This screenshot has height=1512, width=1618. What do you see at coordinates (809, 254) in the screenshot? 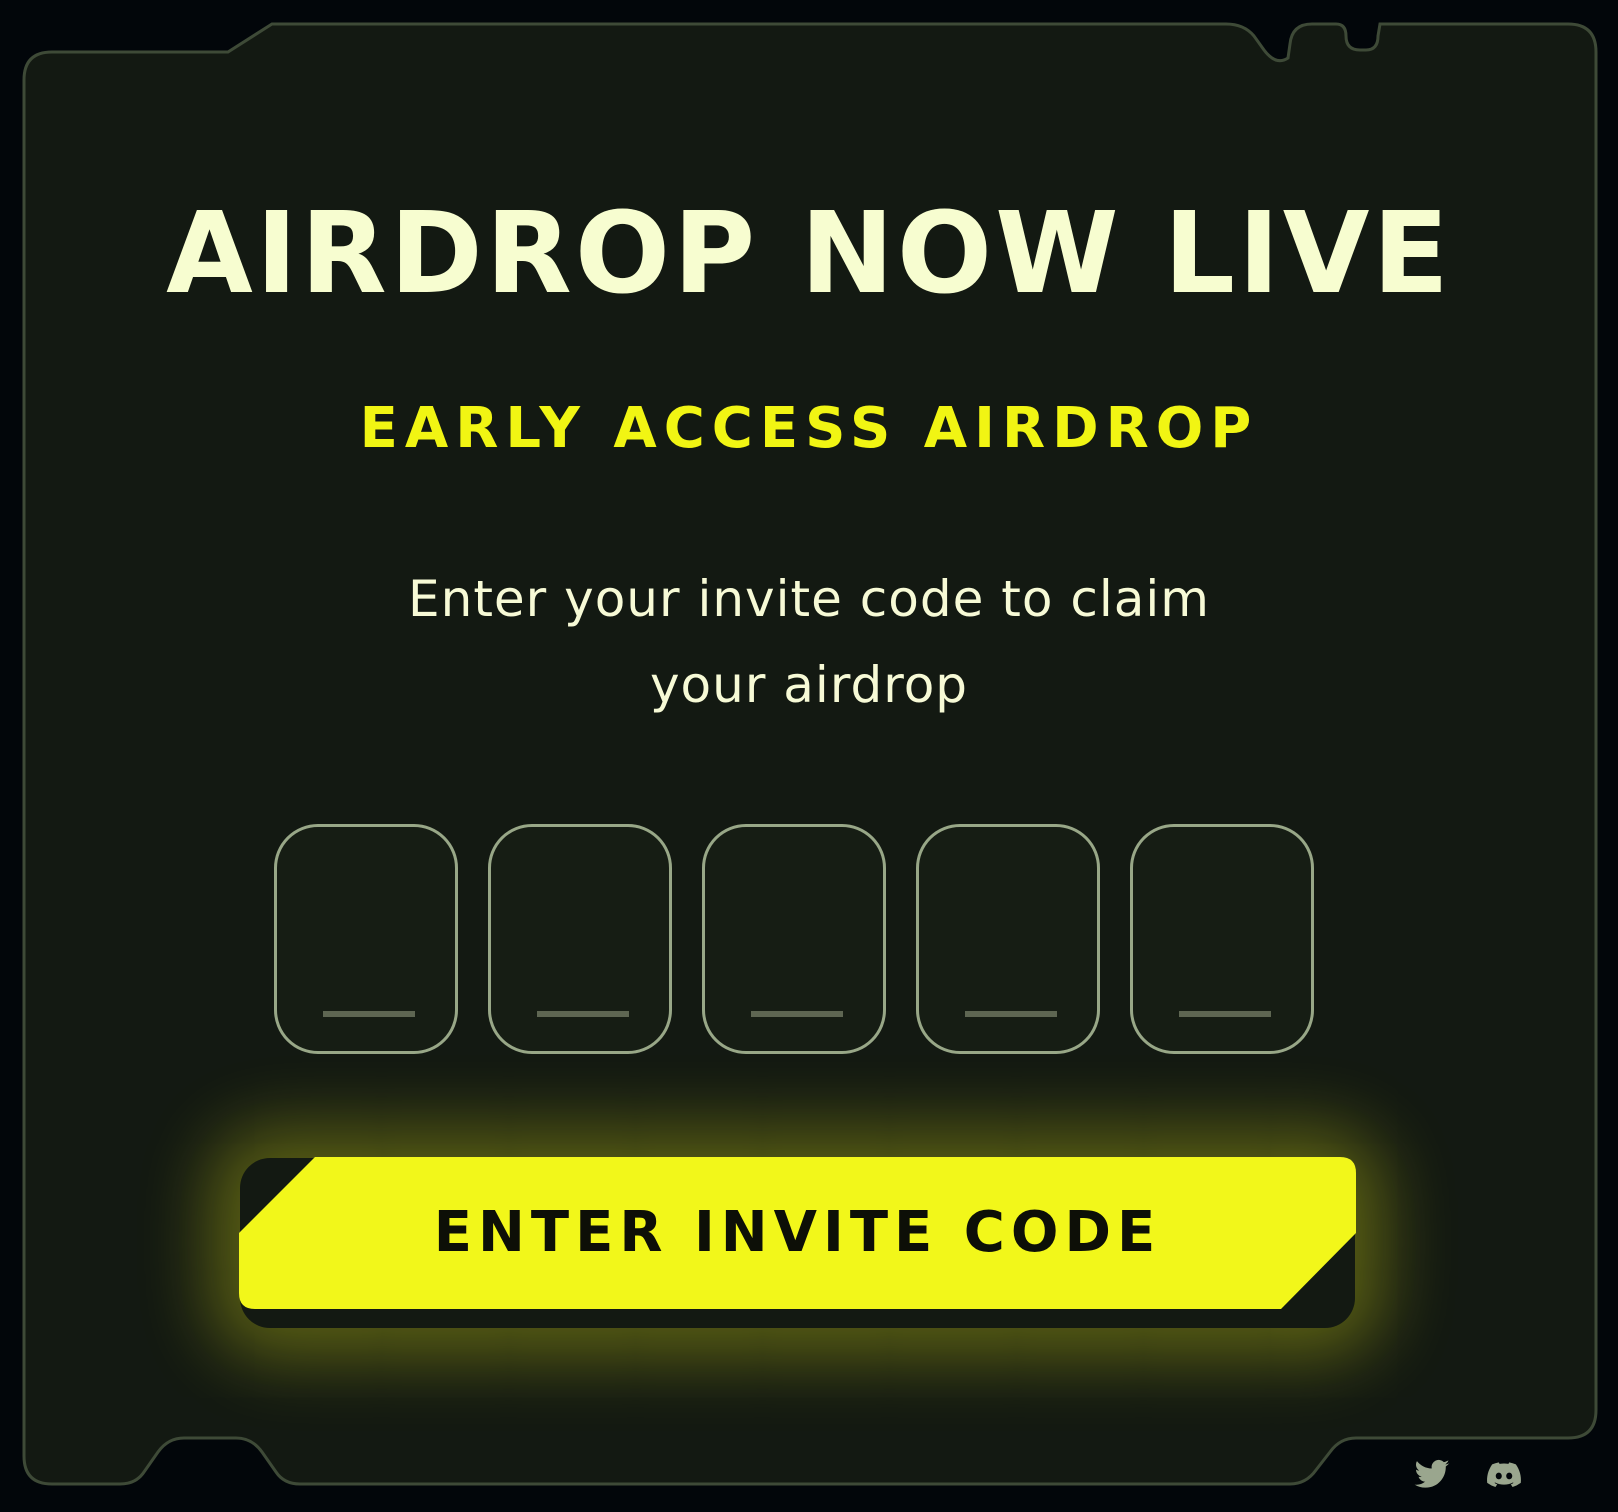
I see `page-title: AIRDROP NOW LIVE` at bounding box center [809, 254].